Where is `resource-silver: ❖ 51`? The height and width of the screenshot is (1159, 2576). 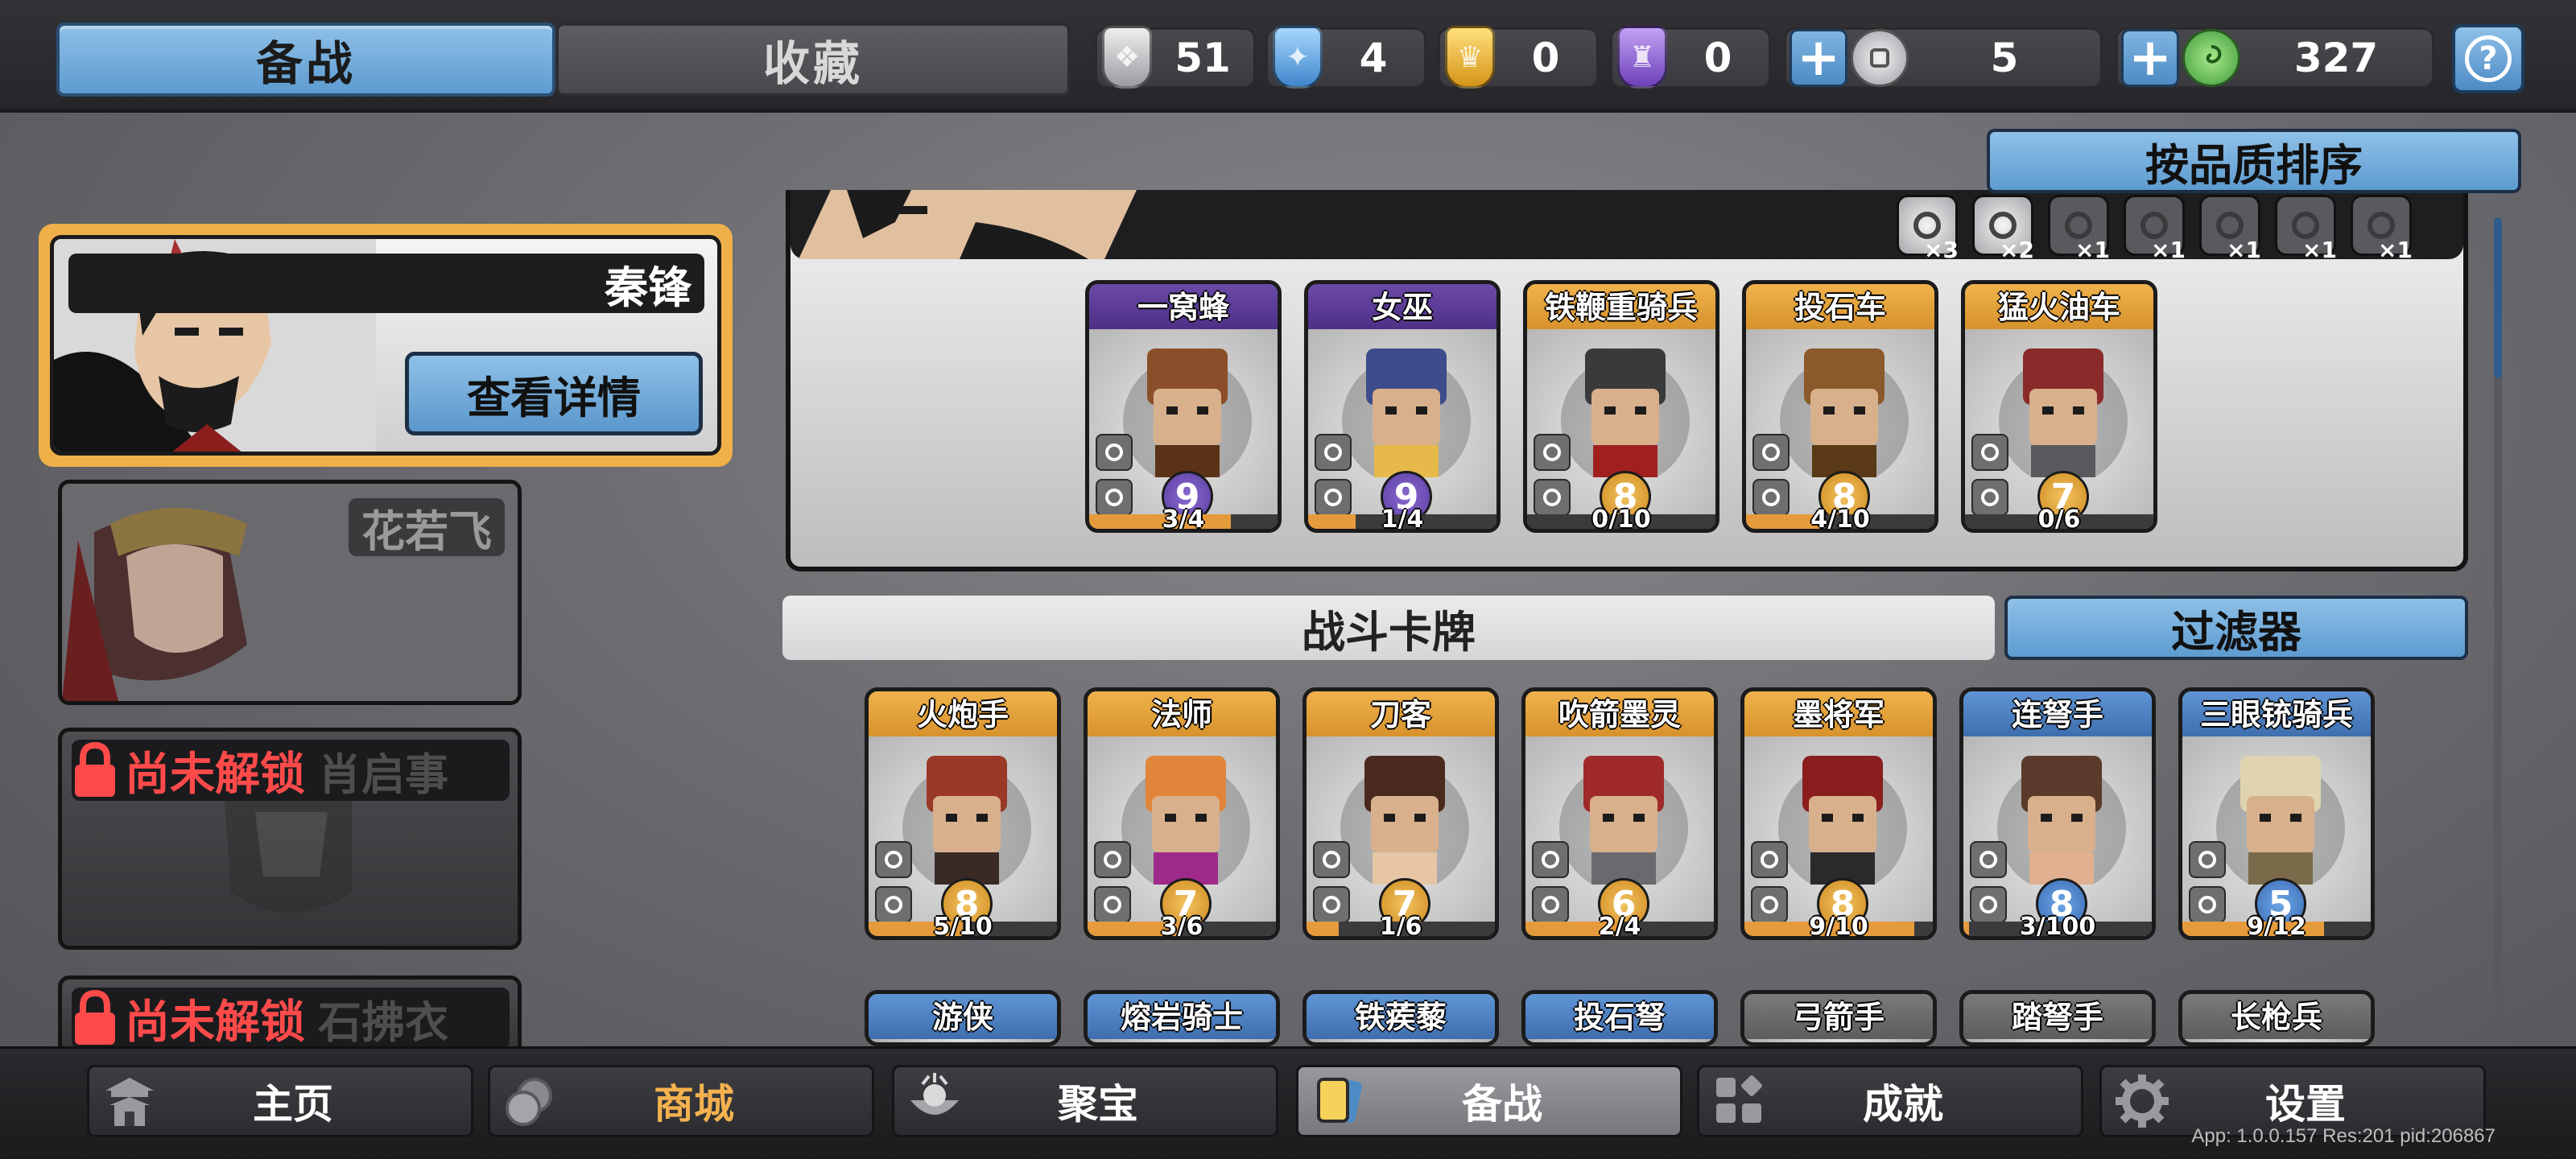
resource-silver: ❖ 51 is located at coordinates (1175, 58).